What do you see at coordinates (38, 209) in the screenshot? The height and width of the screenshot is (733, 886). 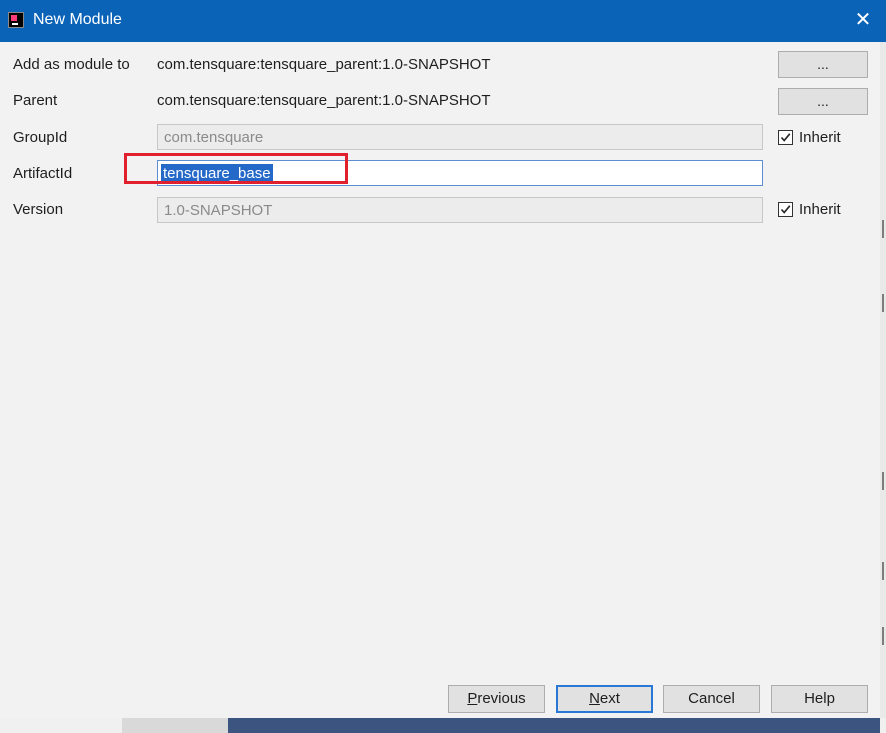 I see `version-label: Version` at bounding box center [38, 209].